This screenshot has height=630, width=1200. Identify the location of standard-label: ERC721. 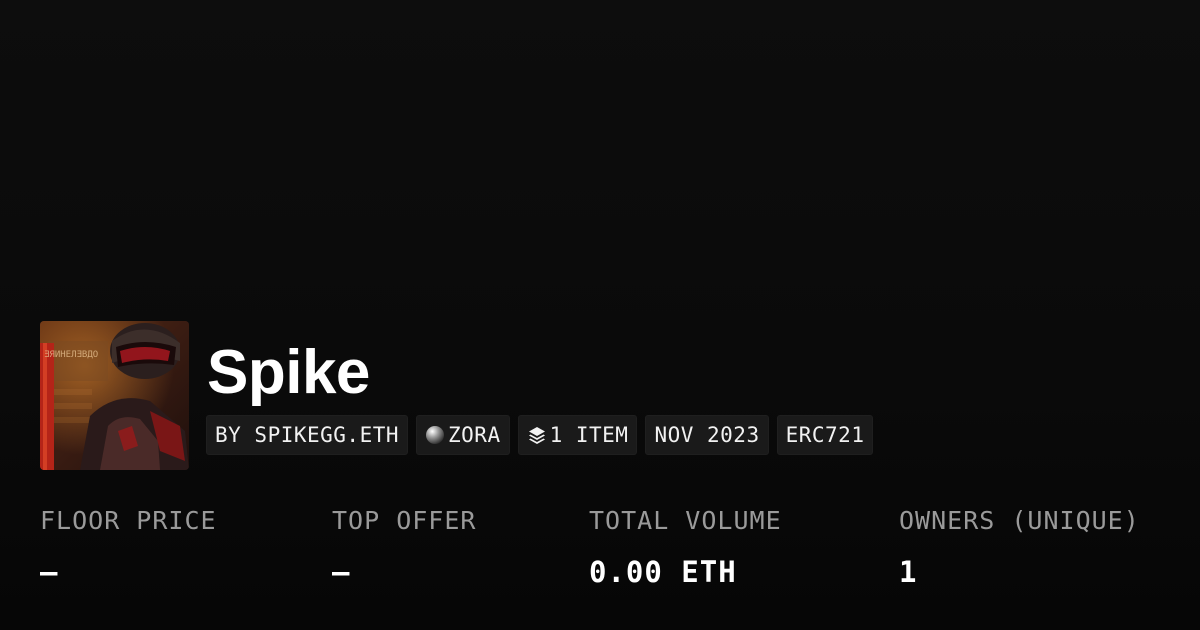
(825, 435).